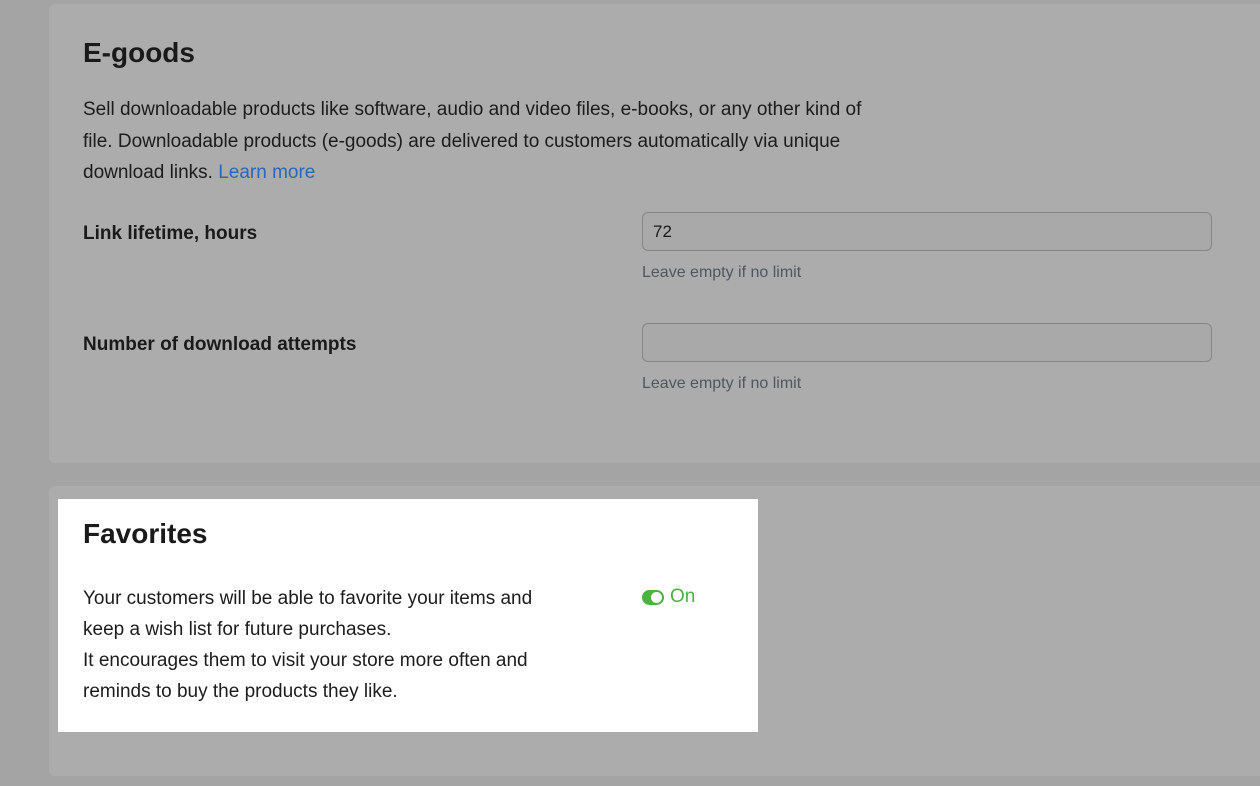 Image resolution: width=1260 pixels, height=786 pixels. What do you see at coordinates (722, 383) in the screenshot?
I see `download-attempts-hint: Leave empty if no limit` at bounding box center [722, 383].